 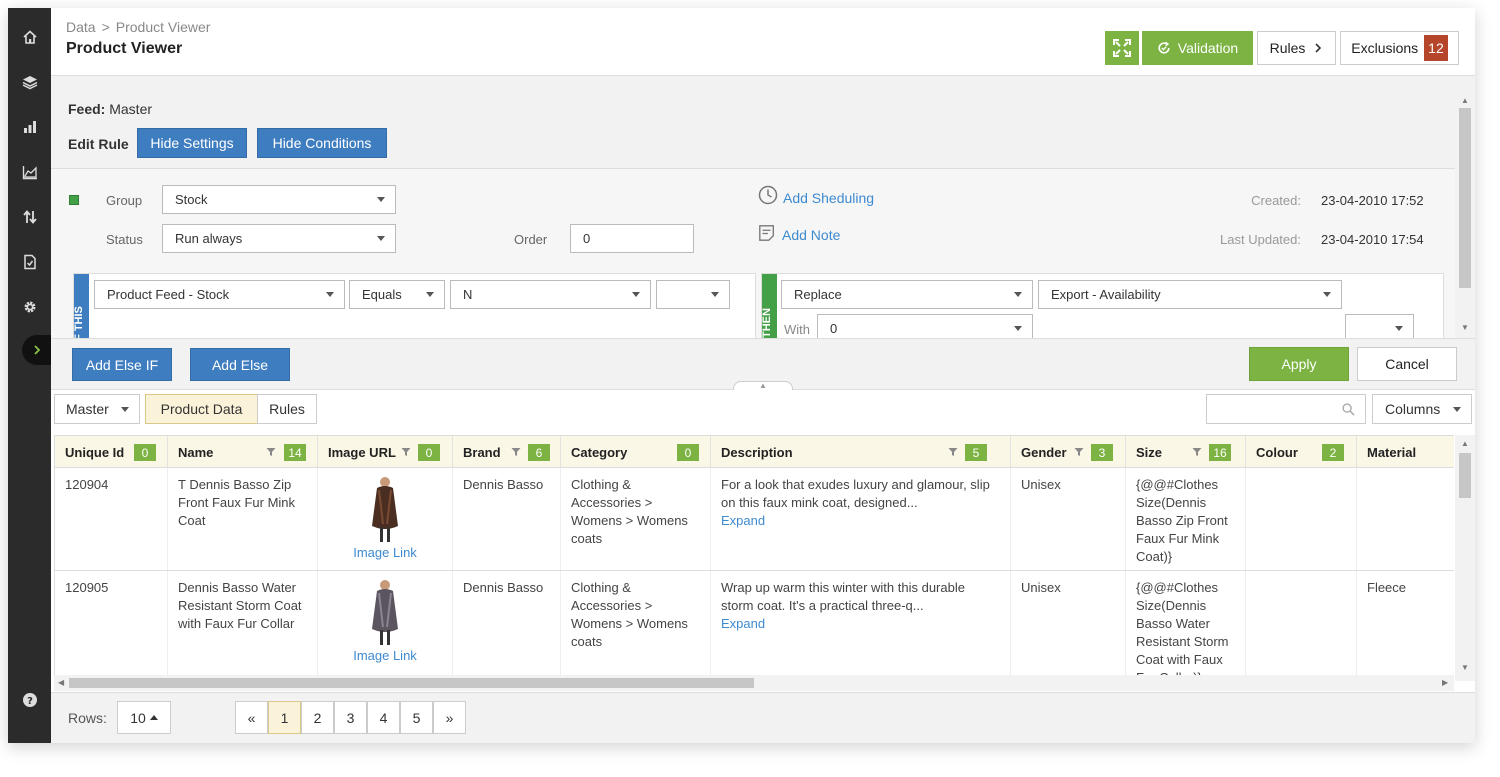 What do you see at coordinates (1413, 409) in the screenshot?
I see `columns-label: Columns` at bounding box center [1413, 409].